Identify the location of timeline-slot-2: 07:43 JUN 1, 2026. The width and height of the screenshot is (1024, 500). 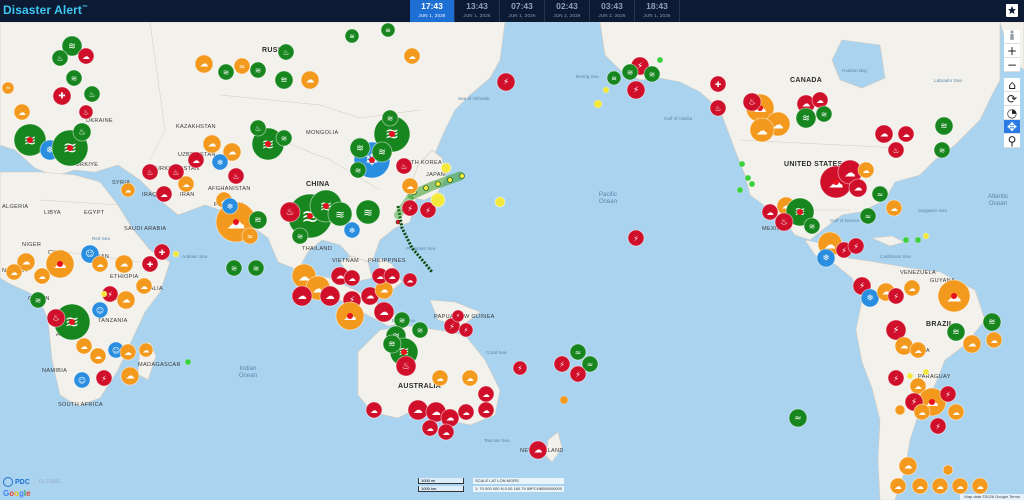
(522, 11).